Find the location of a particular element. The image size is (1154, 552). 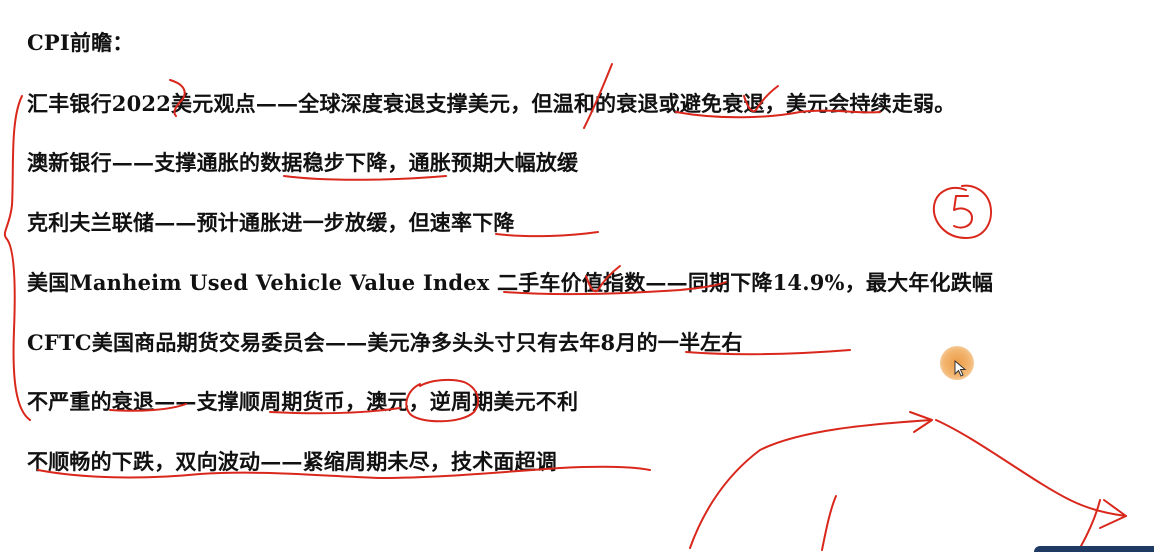

circled-five is located at coordinates (962, 211).